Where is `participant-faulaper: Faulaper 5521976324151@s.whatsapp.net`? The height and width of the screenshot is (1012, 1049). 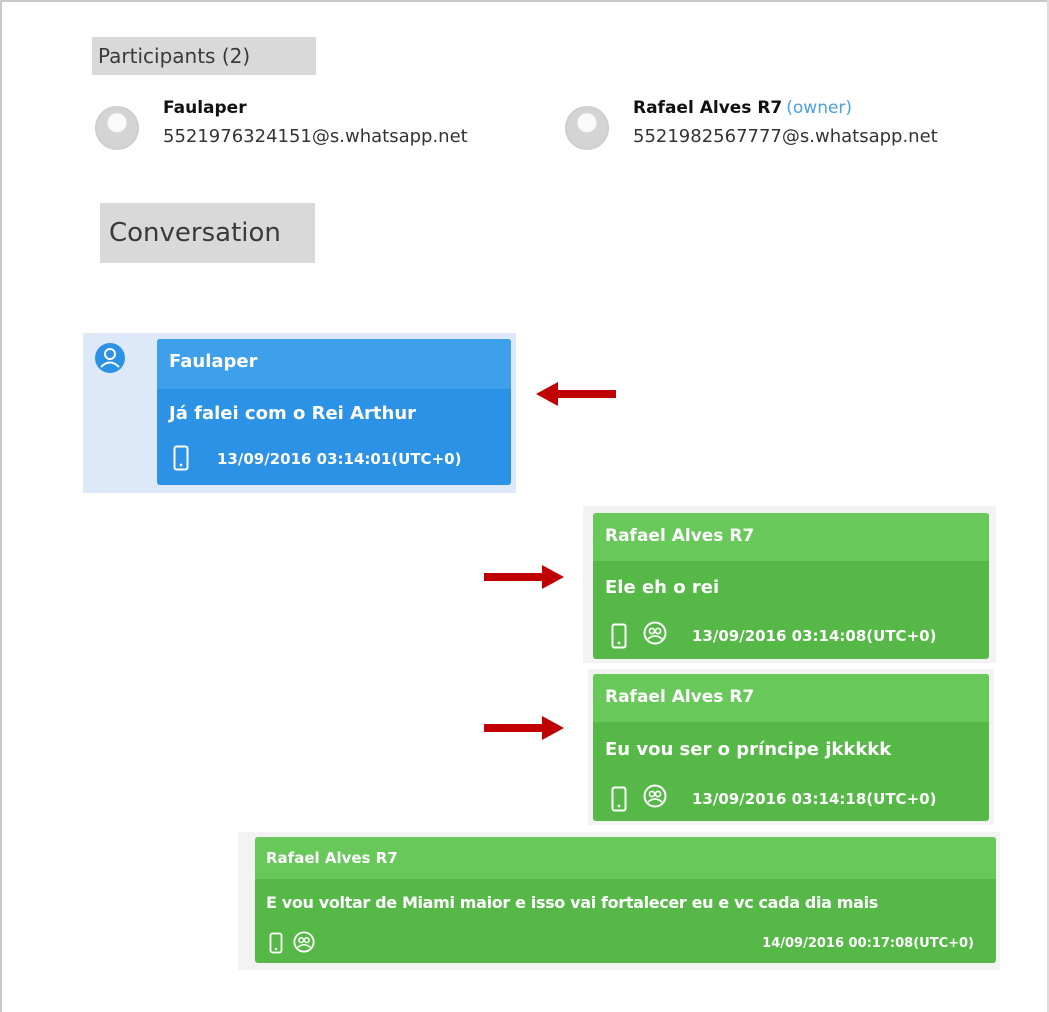
participant-faulaper: Faulaper 5521976324151@s.whatsapp.net is located at coordinates (305, 128).